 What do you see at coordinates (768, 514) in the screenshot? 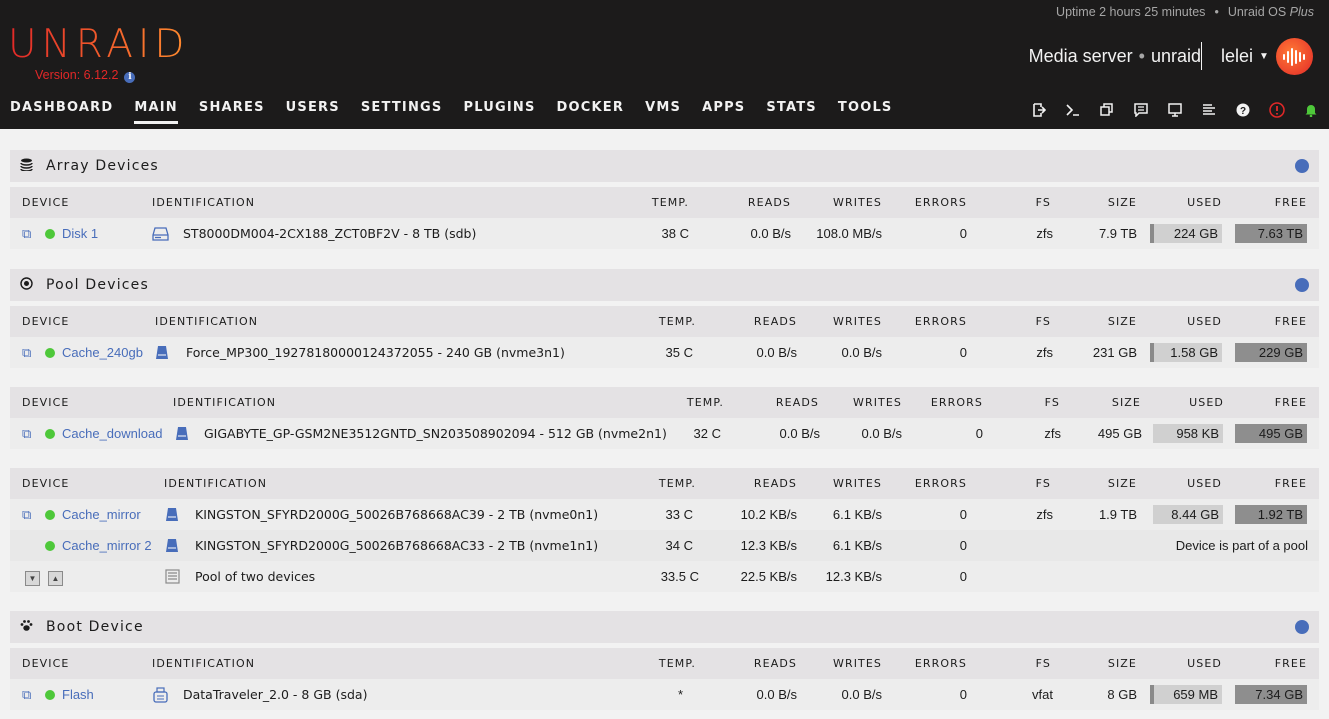
I see `reads-value: 10.2 KB/s` at bounding box center [768, 514].